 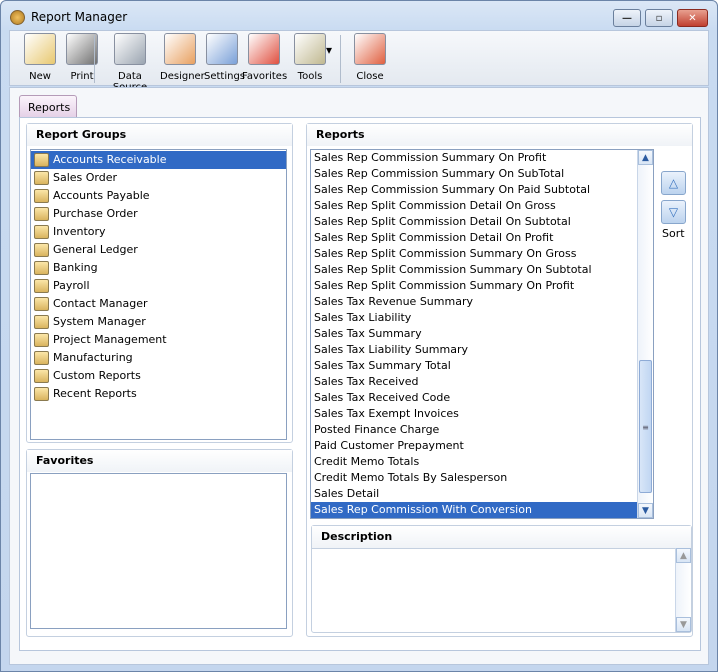 I want to click on toolbar-tools-button: Tools ▾, so click(x=310, y=57).